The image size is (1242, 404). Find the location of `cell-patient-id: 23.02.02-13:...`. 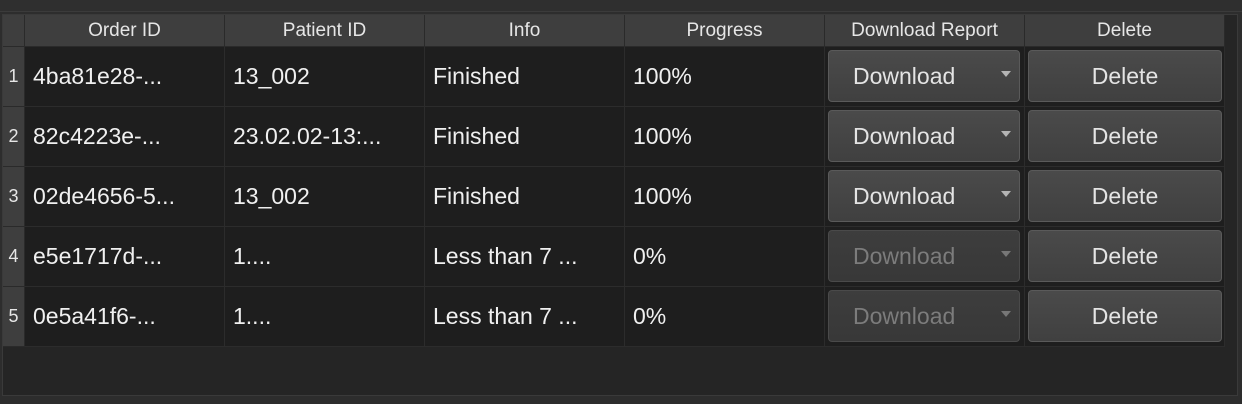

cell-patient-id: 23.02.02-13:... is located at coordinates (325, 137).